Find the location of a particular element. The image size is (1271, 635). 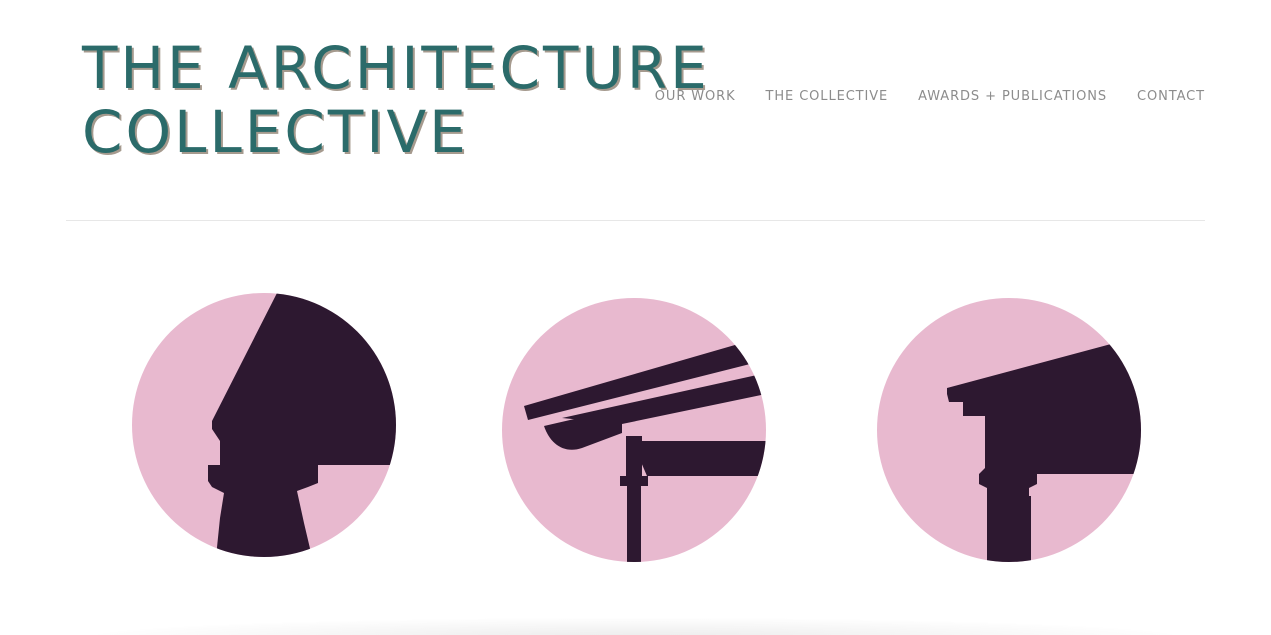

nav-the-collective: THE COLLECTIVE is located at coordinates (827, 96).